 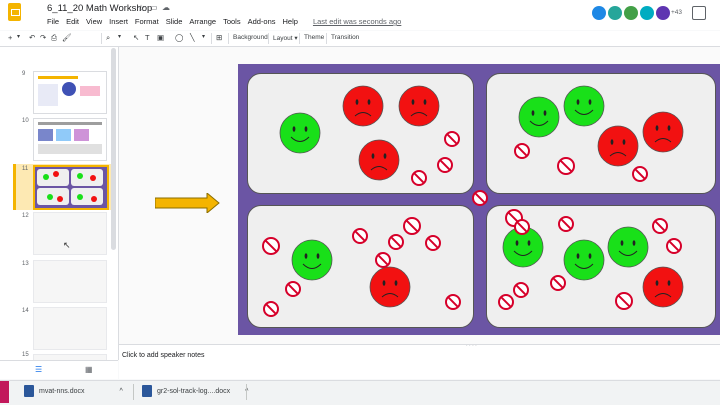 I want to click on word-doc-icon, so click(x=29, y=391).